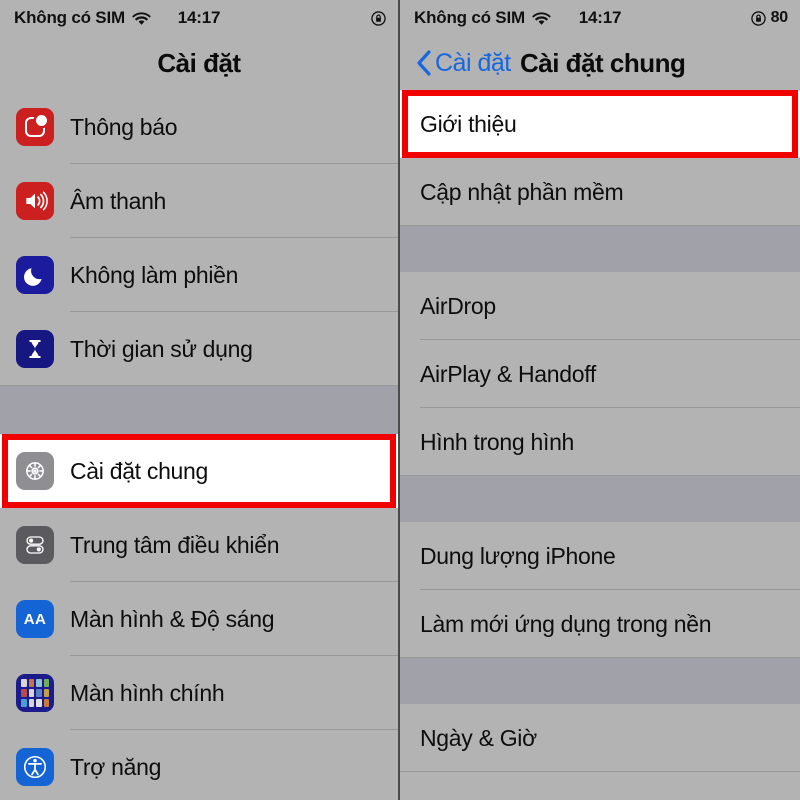 The width and height of the screenshot is (800, 800). I want to click on settings-row-label: Thông báo, so click(124, 126).